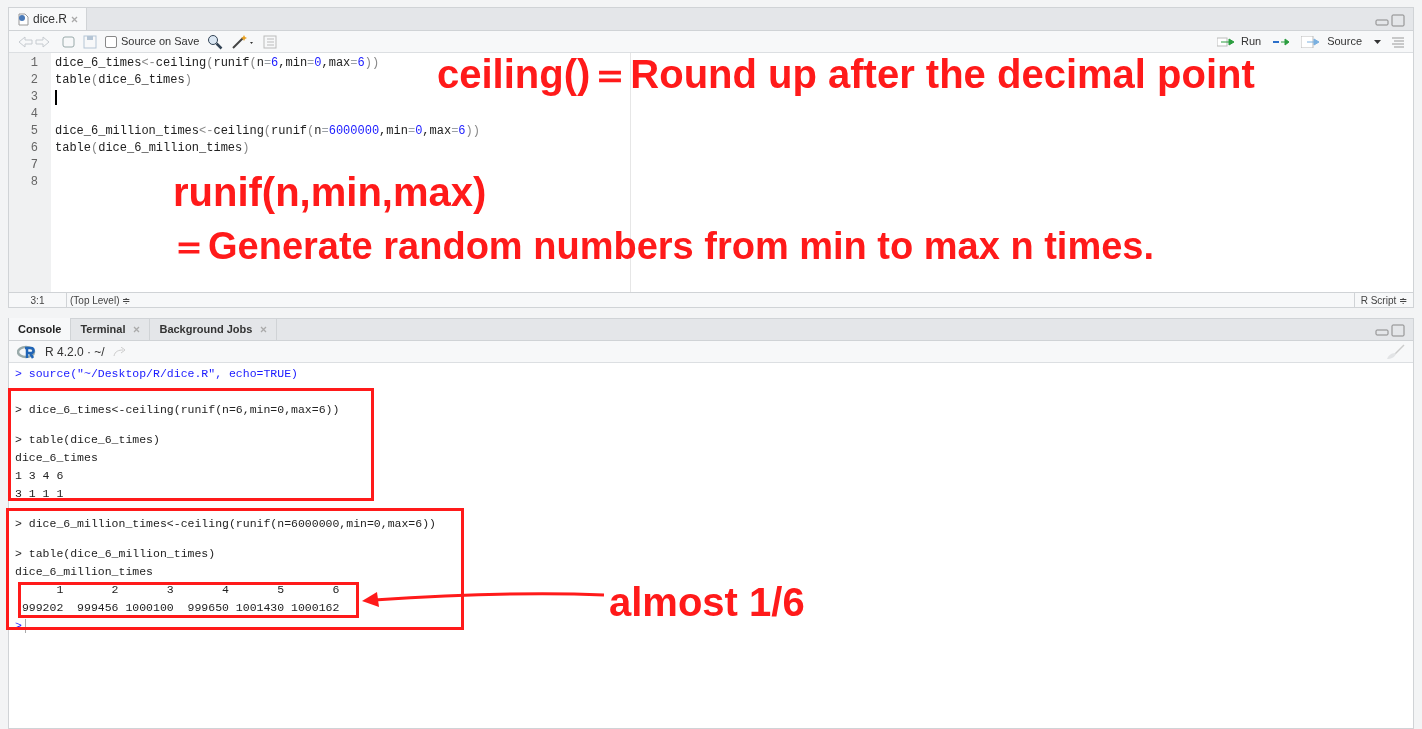  What do you see at coordinates (40, 329) in the screenshot?
I see `console-tab: Console` at bounding box center [40, 329].